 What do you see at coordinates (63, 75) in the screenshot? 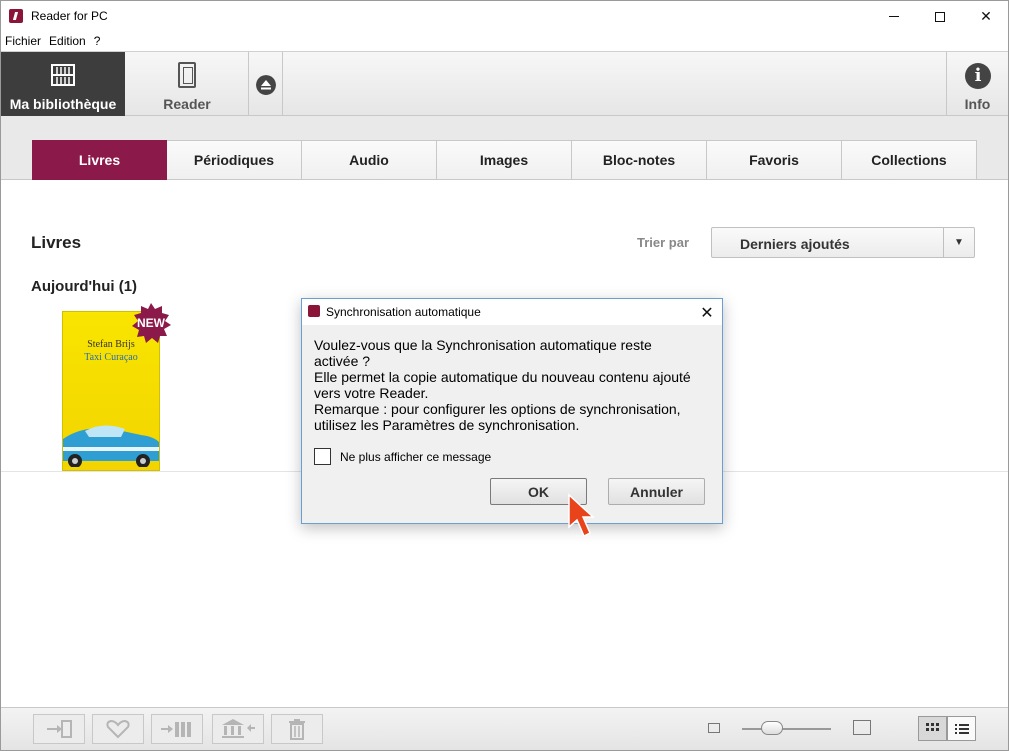
I see `bookshelf-icon` at bounding box center [63, 75].